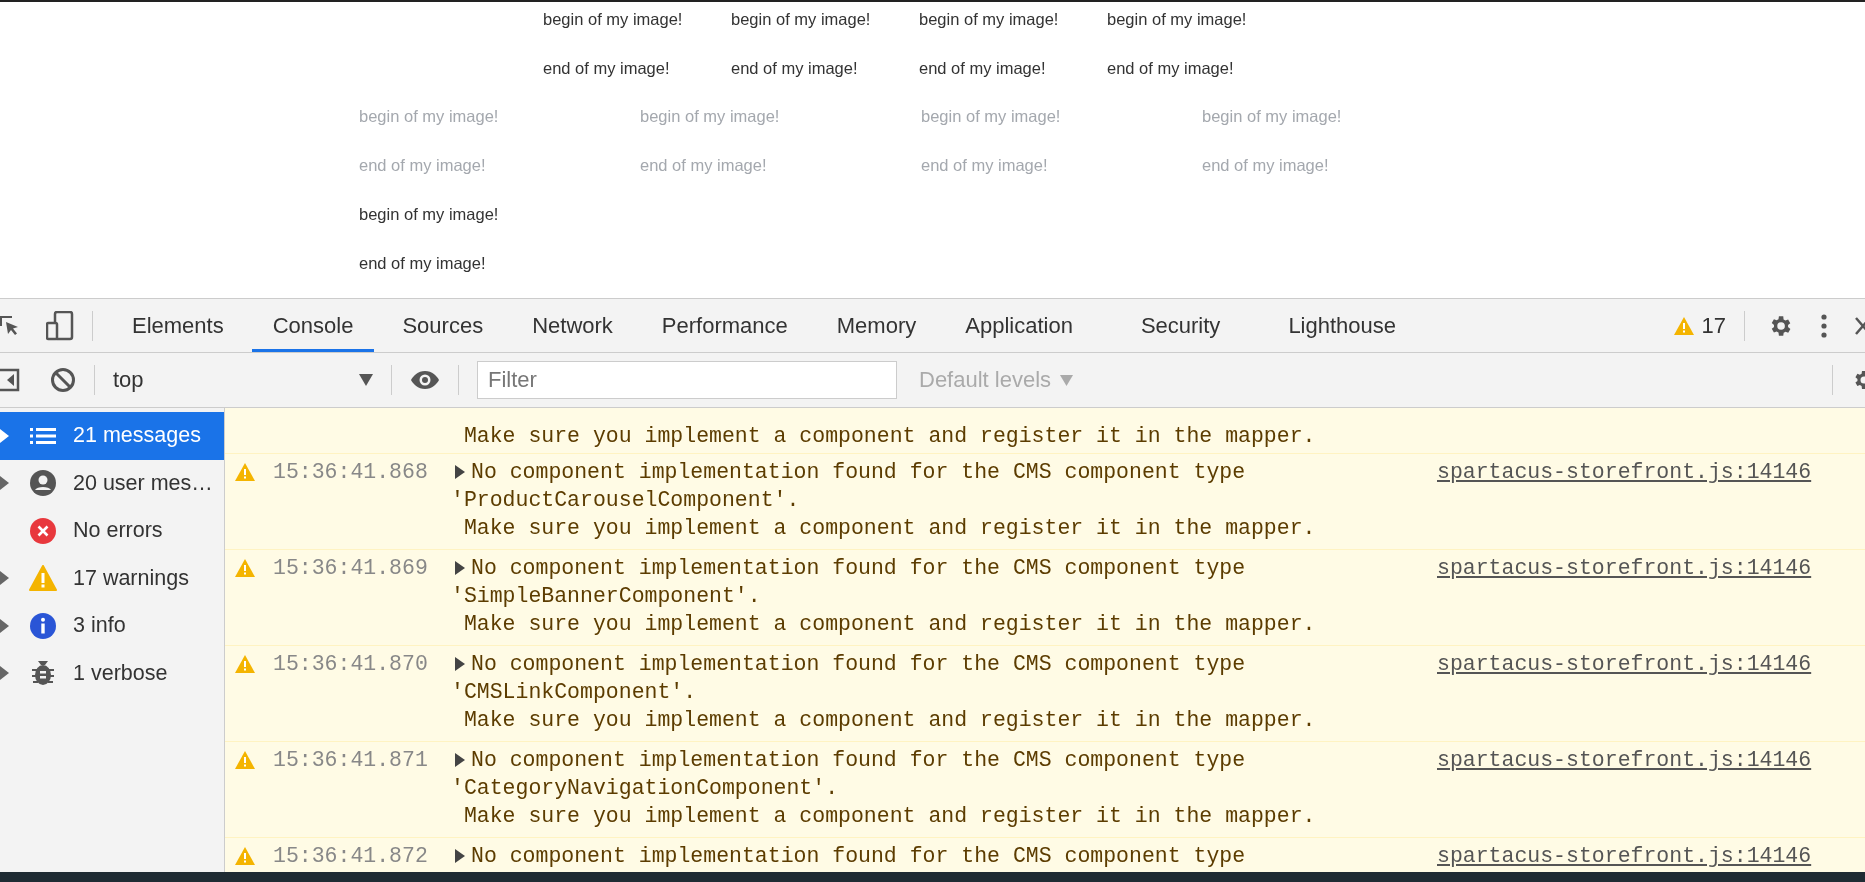 This screenshot has height=882, width=1865. I want to click on message-text: 'ProductCarouselComponent'., so click(626, 500).